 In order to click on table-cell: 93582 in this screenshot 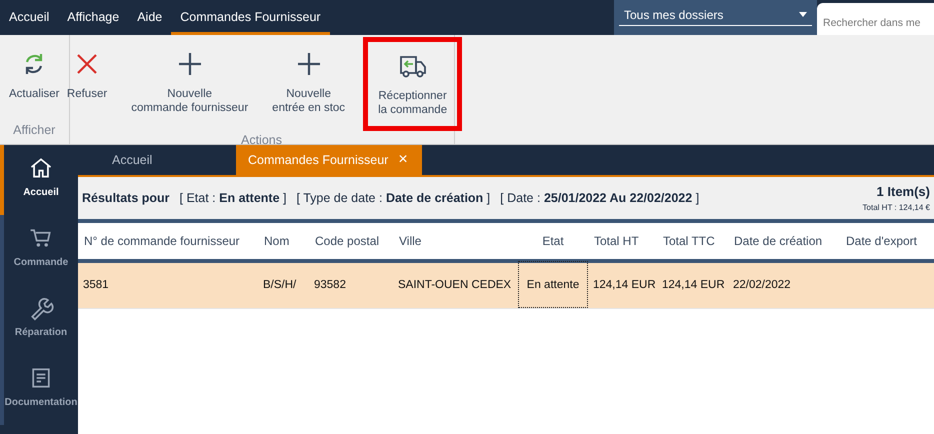, I will do `click(351, 284)`.